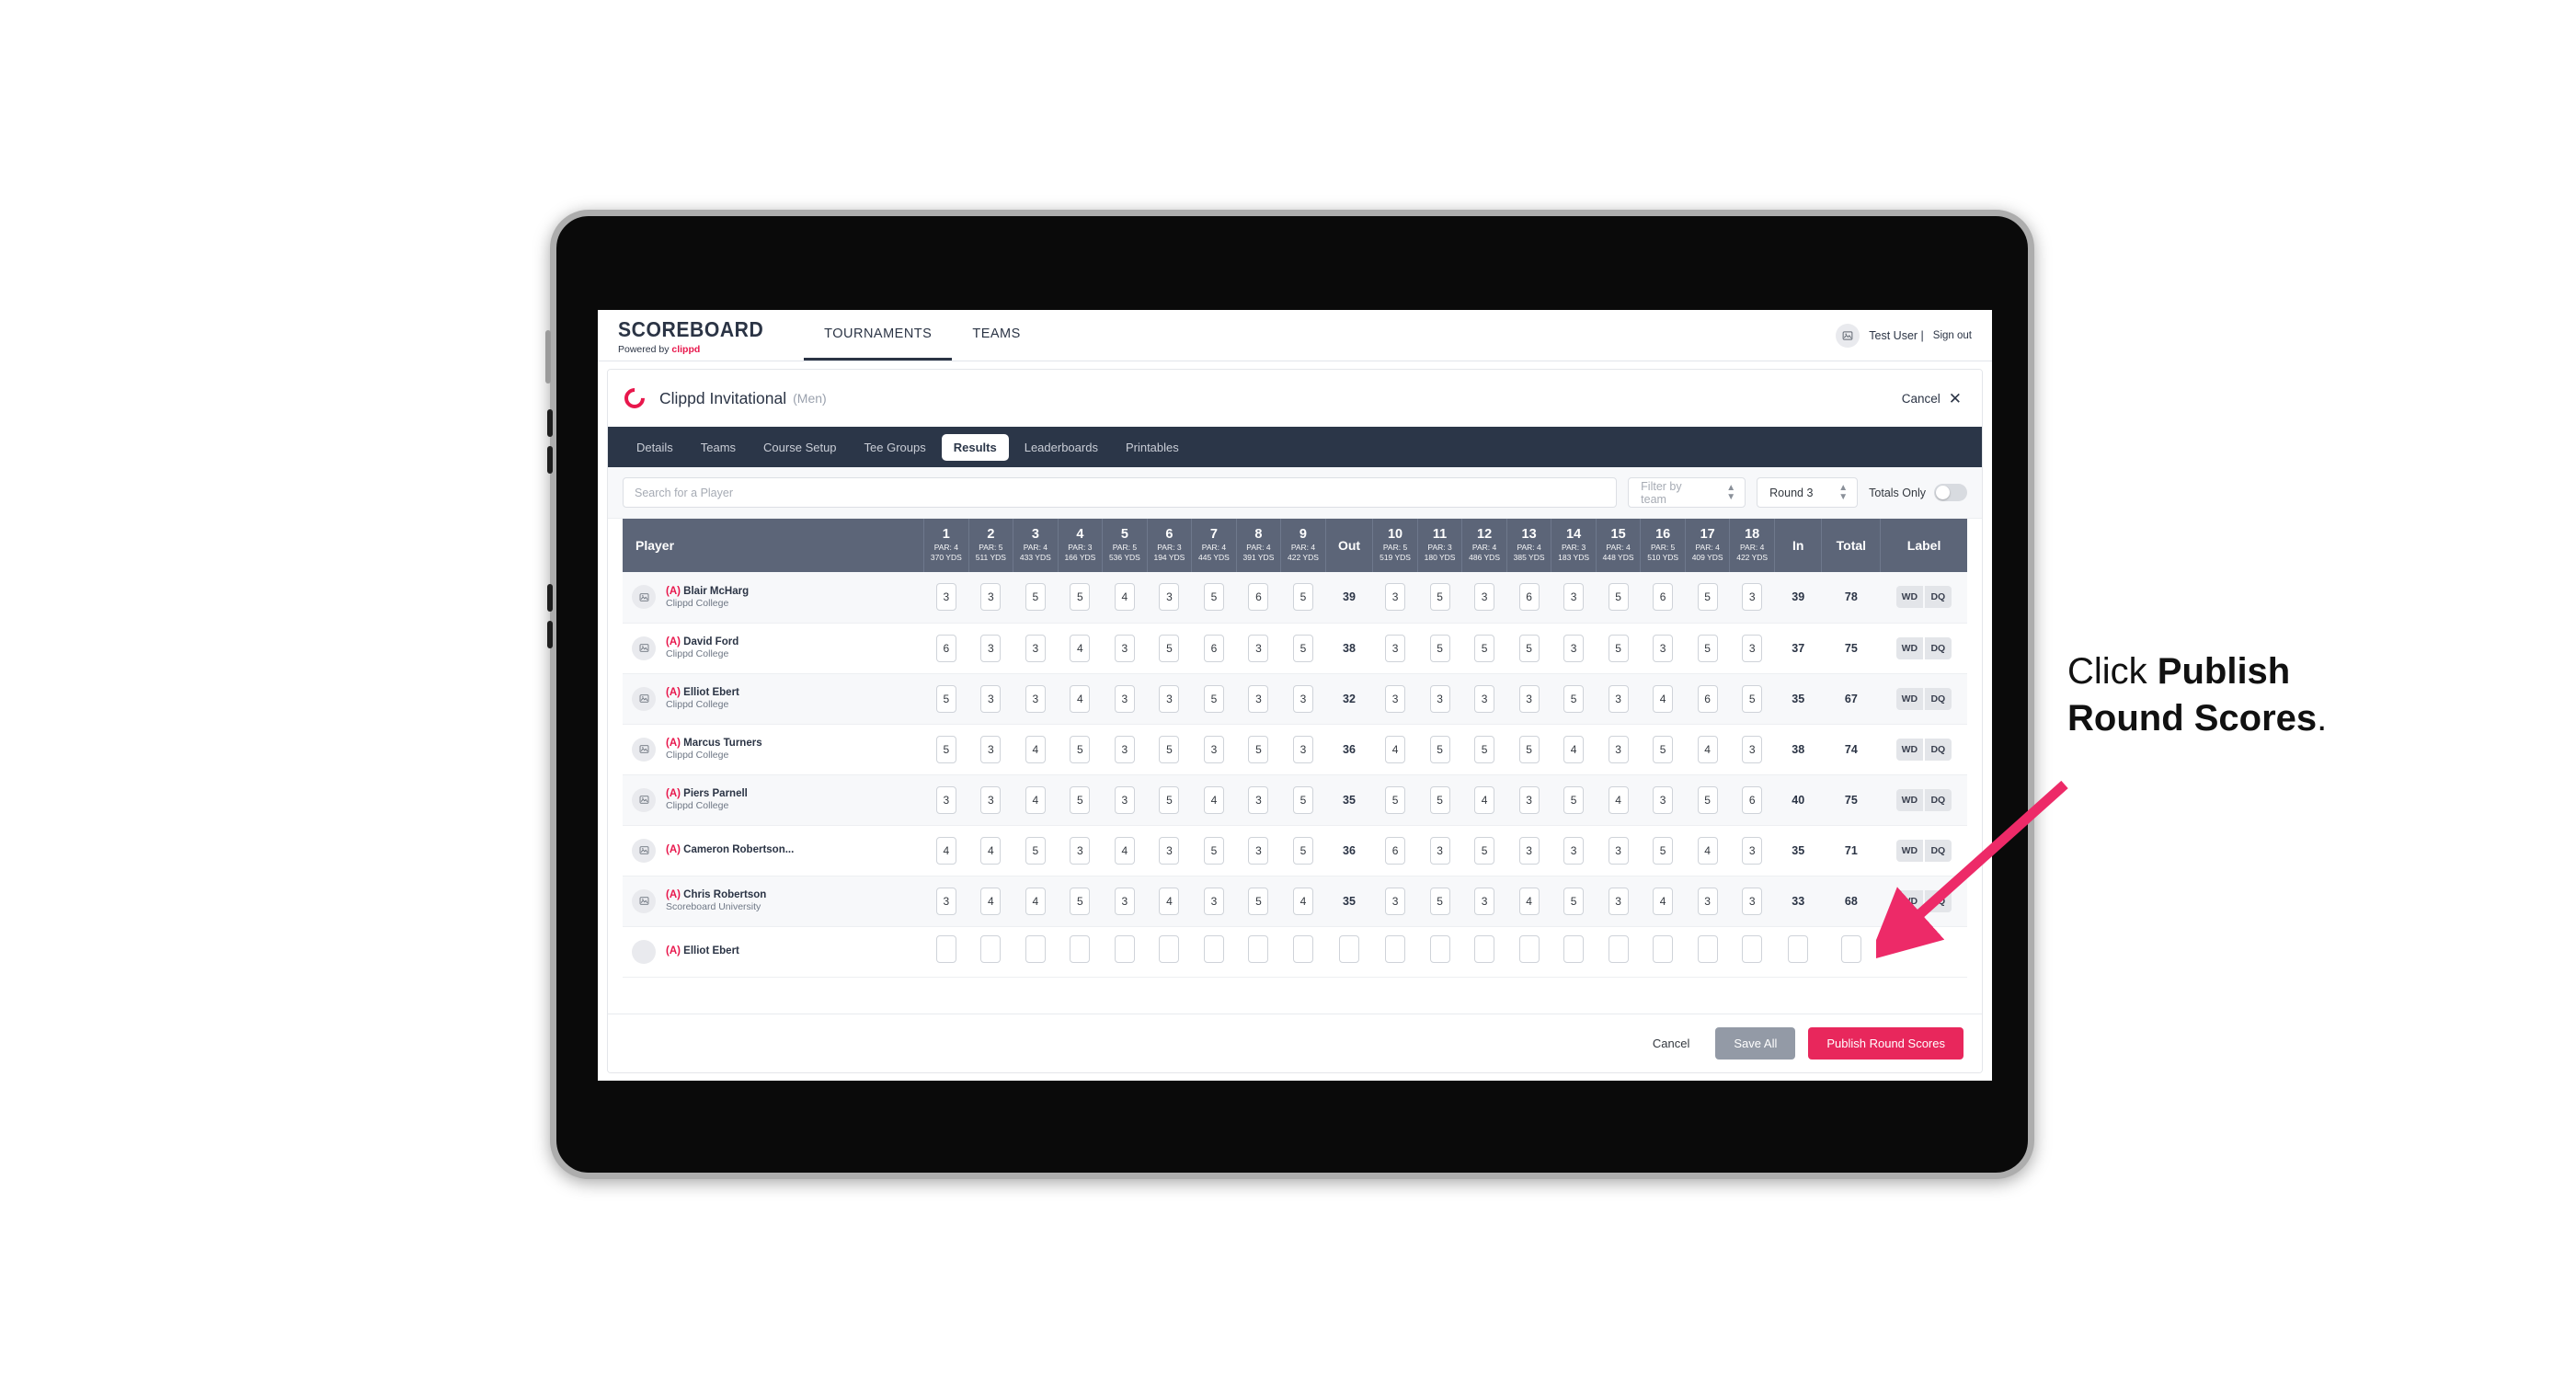  What do you see at coordinates (1755, 1043) in the screenshot?
I see `save-all-button: Save All` at bounding box center [1755, 1043].